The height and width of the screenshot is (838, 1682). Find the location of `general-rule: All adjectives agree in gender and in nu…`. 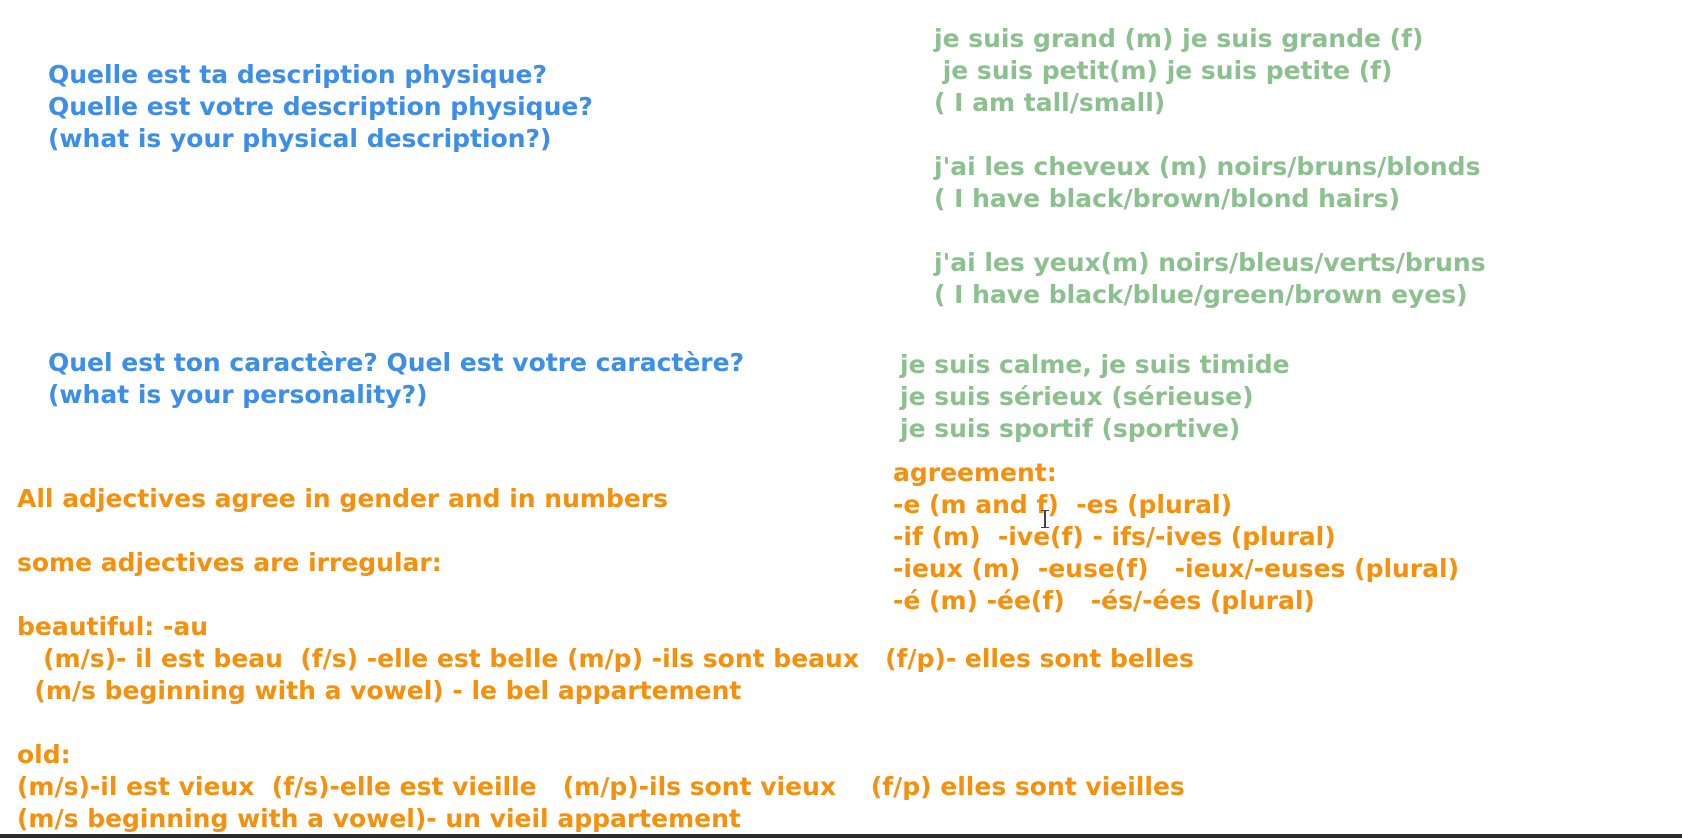

general-rule: All adjectives agree in gender and in nu… is located at coordinates (343, 498).